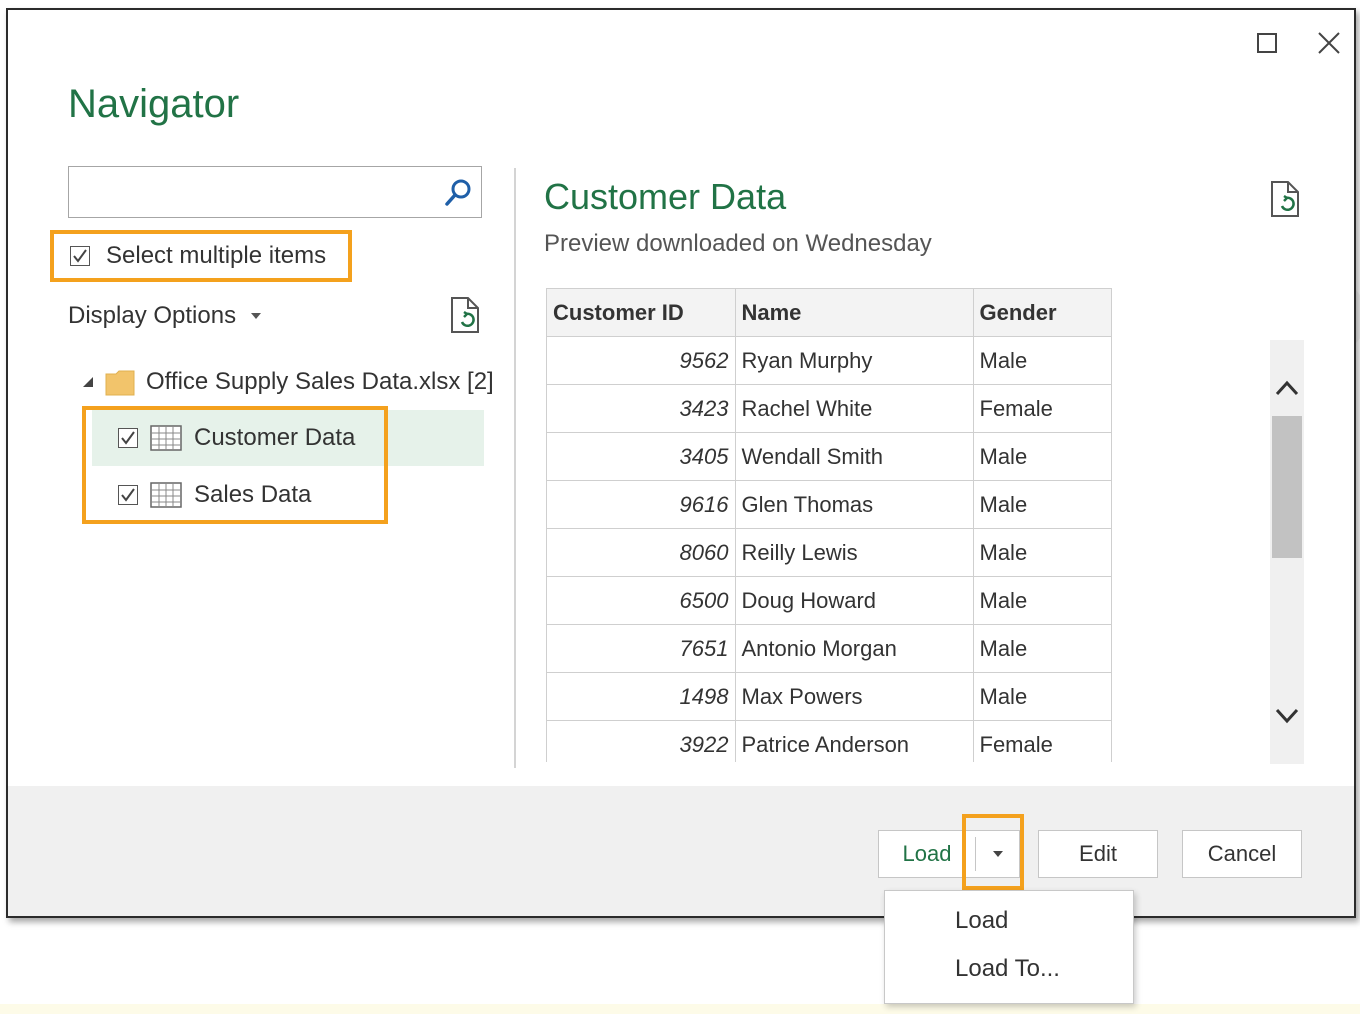 The height and width of the screenshot is (1014, 1360). I want to click on table-row: 9562 Ryan Murphy Male, so click(829, 360).